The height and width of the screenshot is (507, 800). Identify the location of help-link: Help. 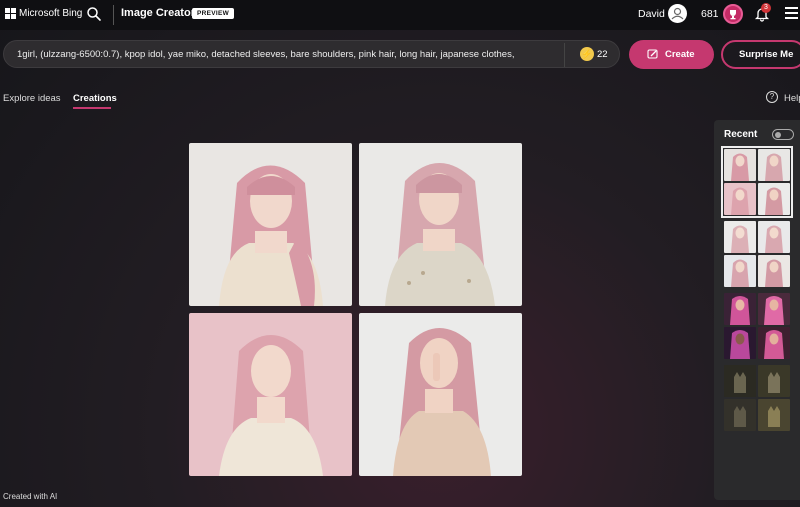
(792, 98).